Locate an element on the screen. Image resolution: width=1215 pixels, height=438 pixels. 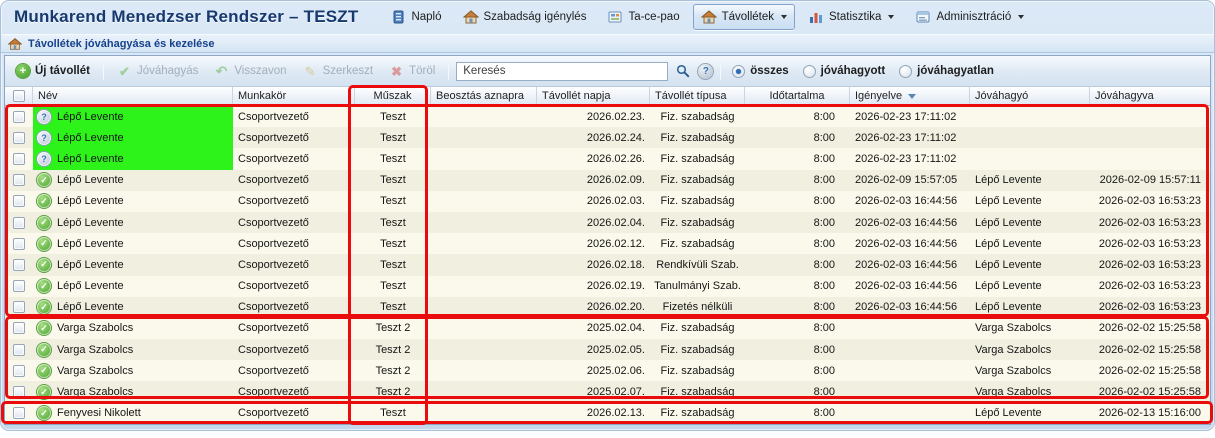
plus-icon: + is located at coordinates (23, 71).